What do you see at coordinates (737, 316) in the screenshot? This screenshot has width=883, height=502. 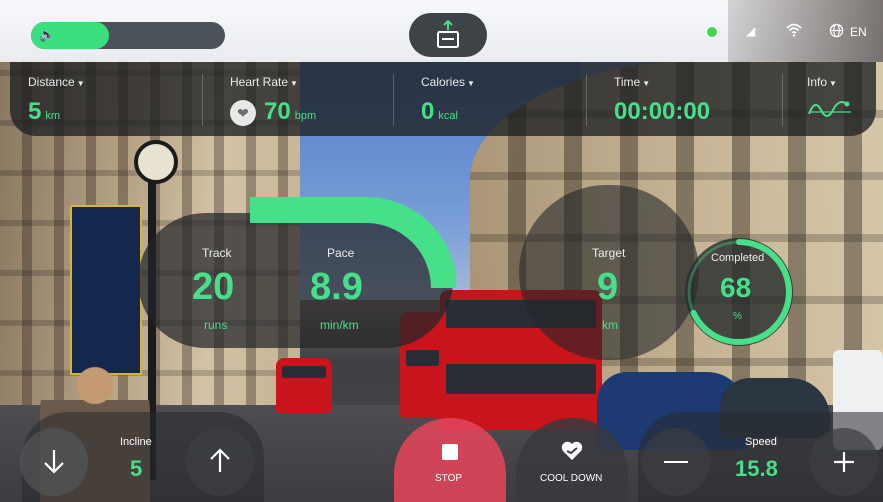 I see `completed-unit: %` at bounding box center [737, 316].